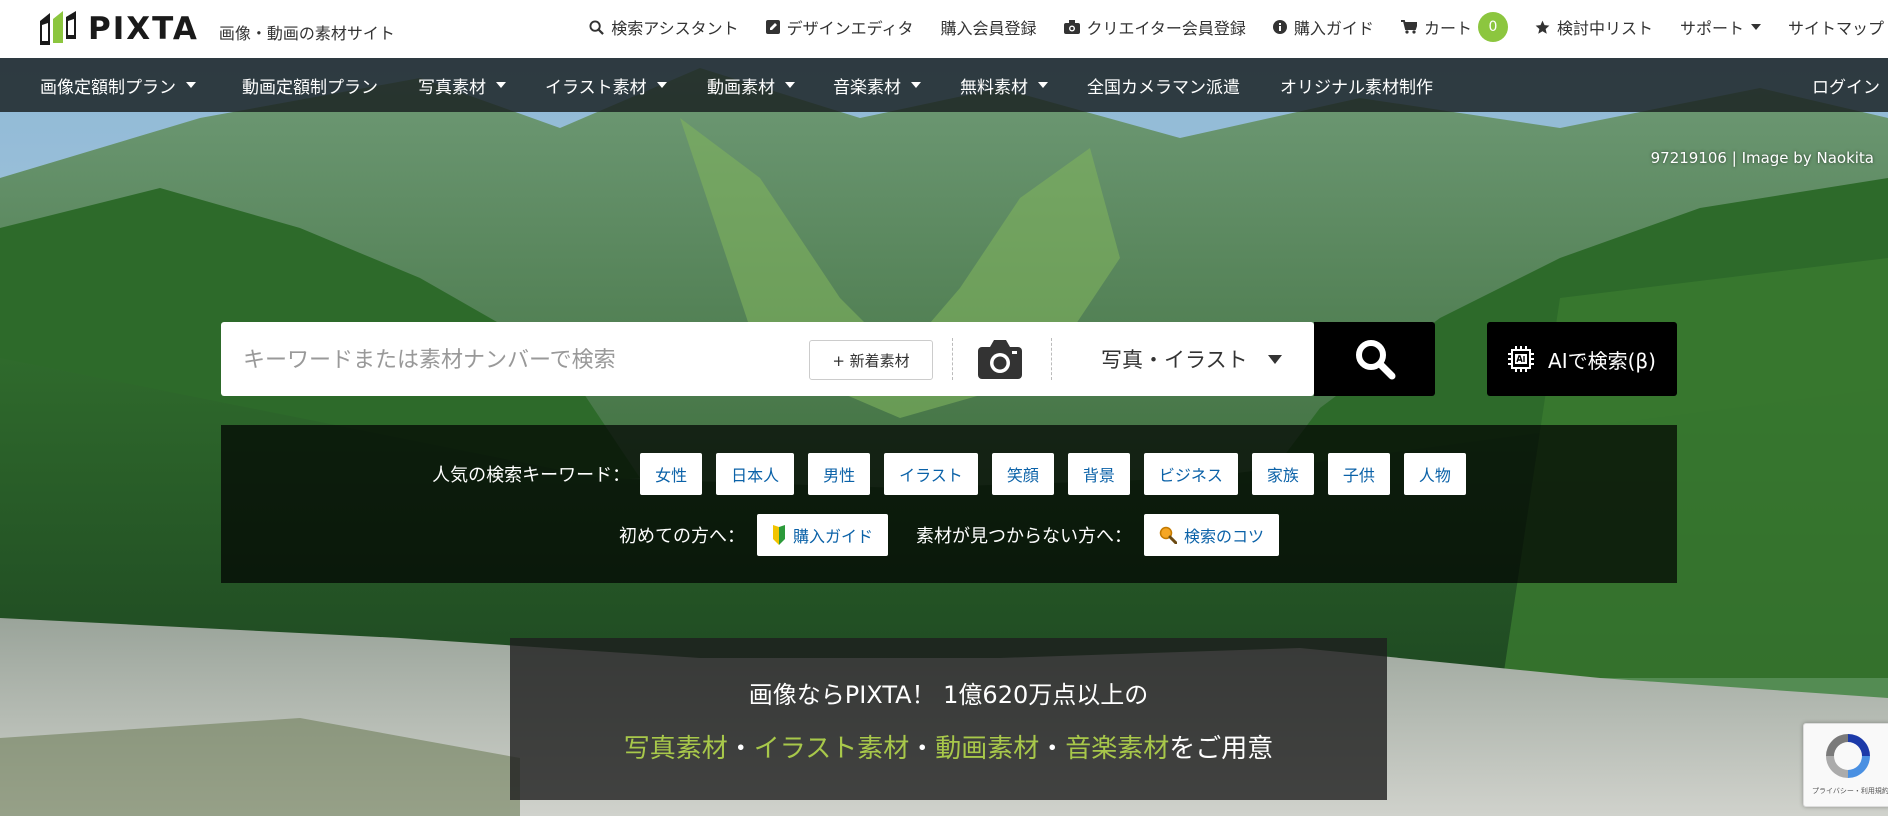 This screenshot has height=816, width=1888. I want to click on keyword-tag: 人物, so click(1434, 474).